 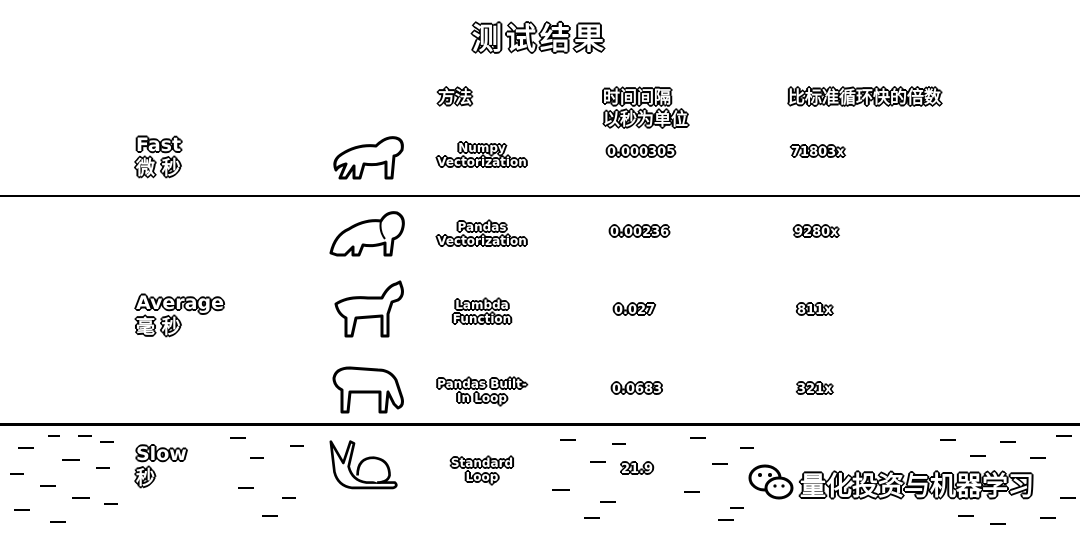 I want to click on row-2-method-line1: Pandas, so click(x=482, y=227).